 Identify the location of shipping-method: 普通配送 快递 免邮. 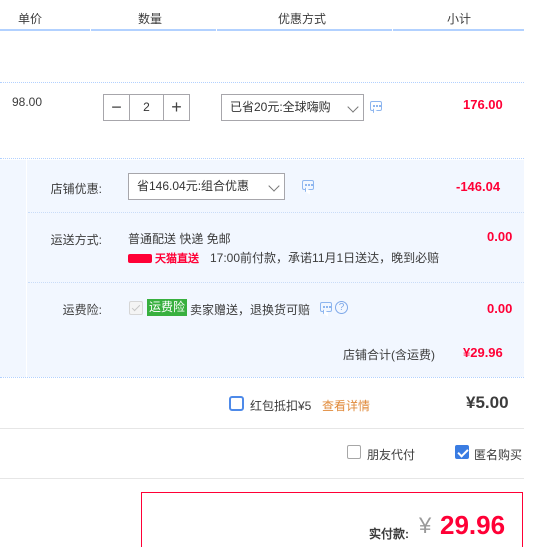
(179, 239).